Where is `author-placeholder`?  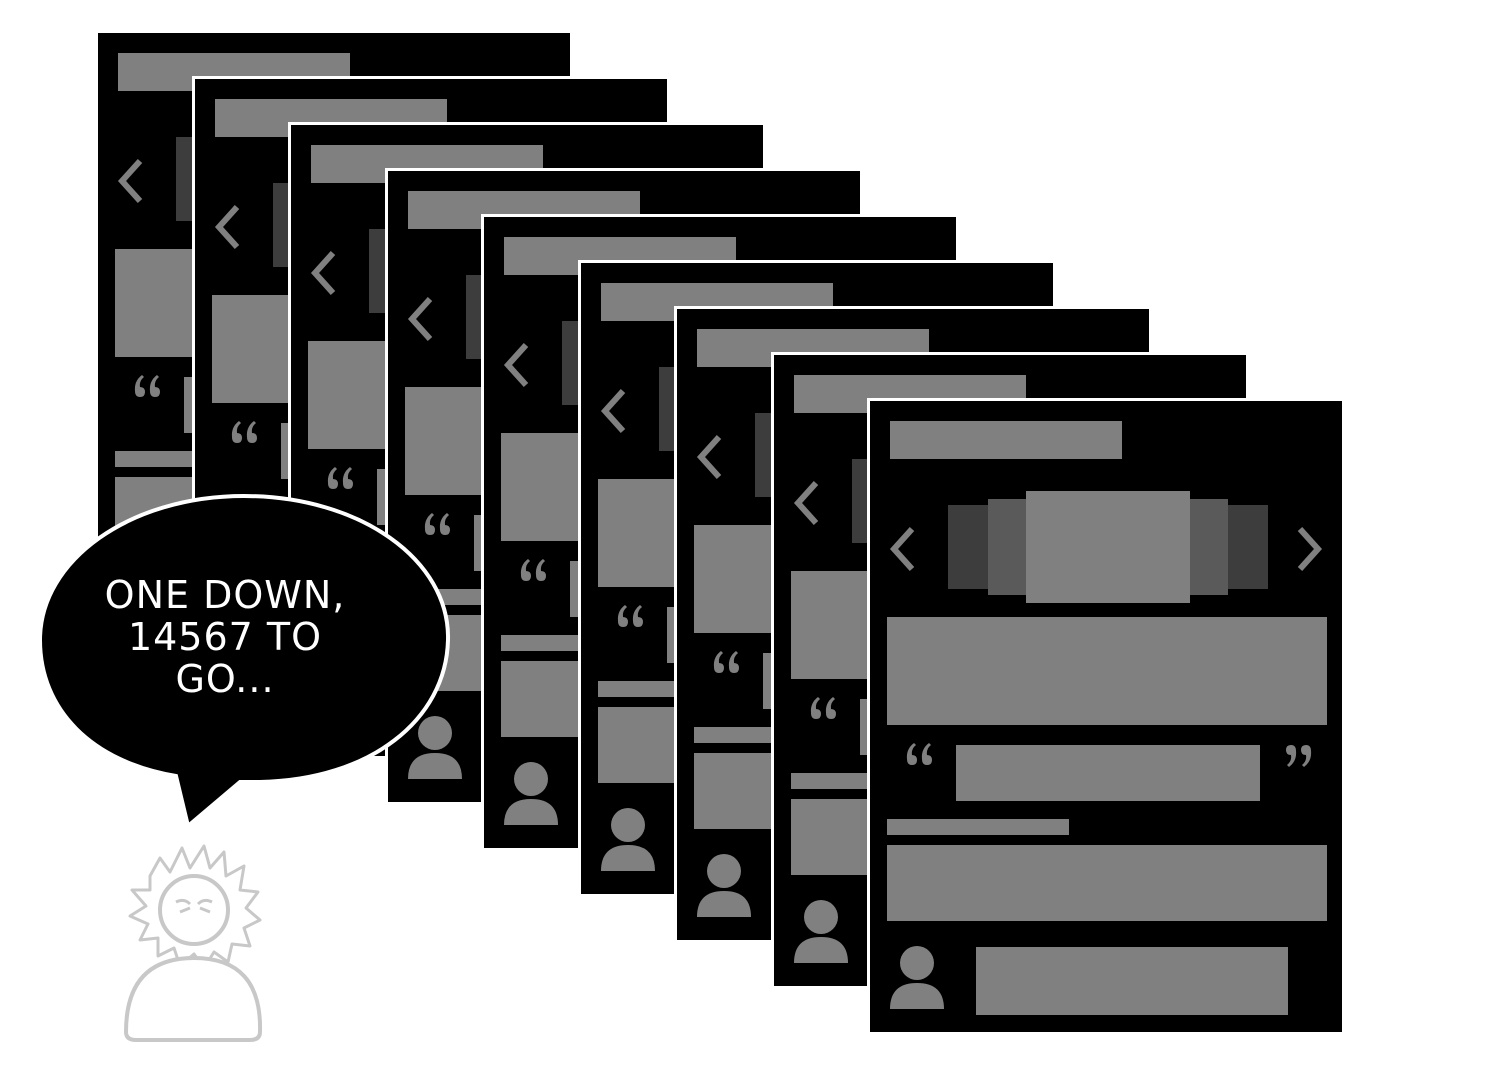 author-placeholder is located at coordinates (1132, 981).